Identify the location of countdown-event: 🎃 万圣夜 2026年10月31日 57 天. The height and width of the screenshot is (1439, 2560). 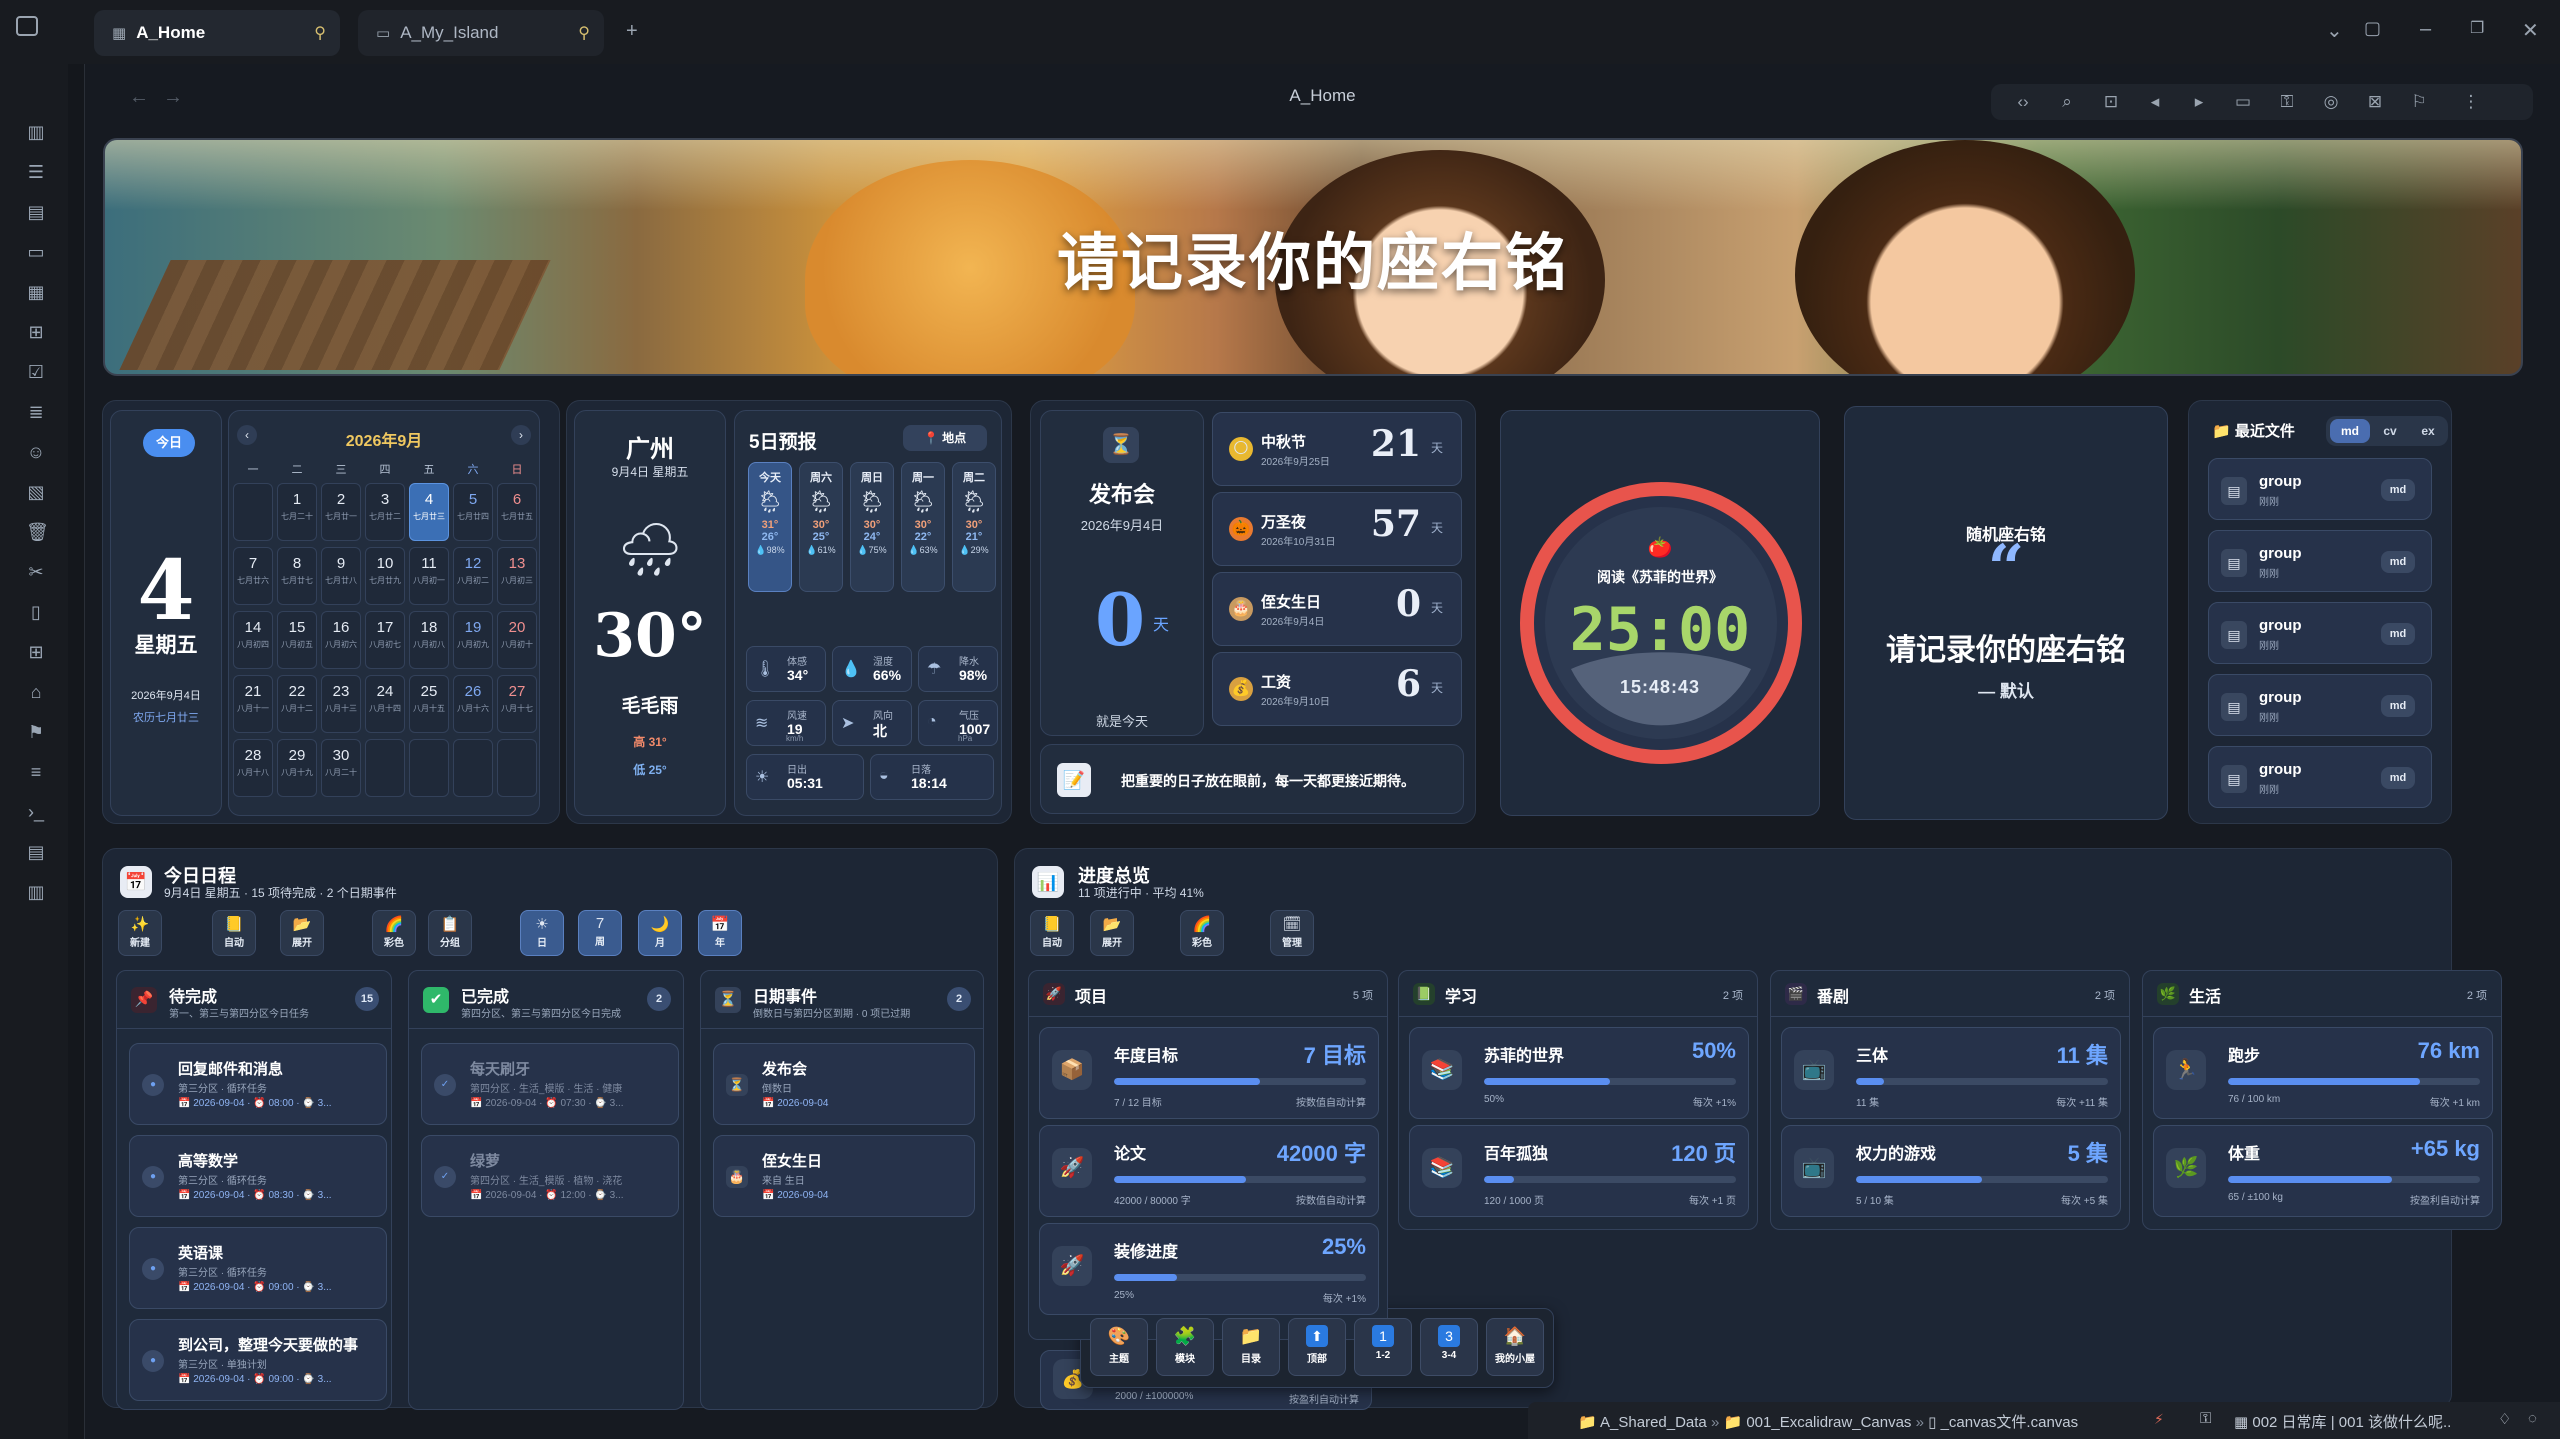
(1337, 529).